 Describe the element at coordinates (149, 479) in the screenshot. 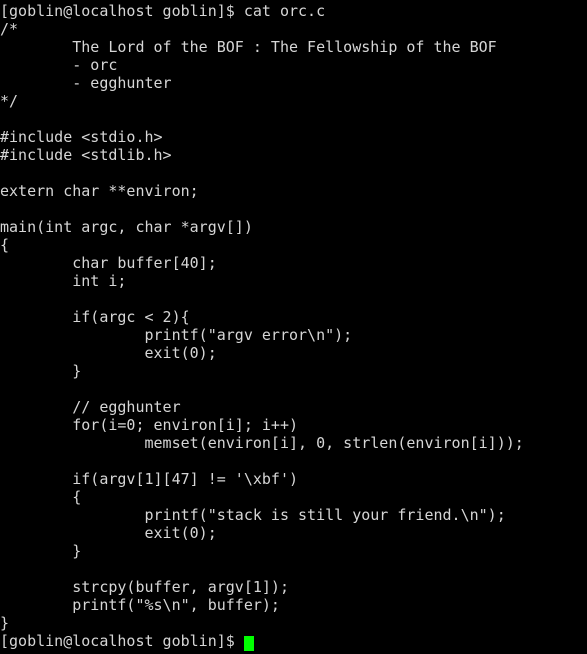

I see `source-line: if(argv[1][47] != '\xbf')` at that location.